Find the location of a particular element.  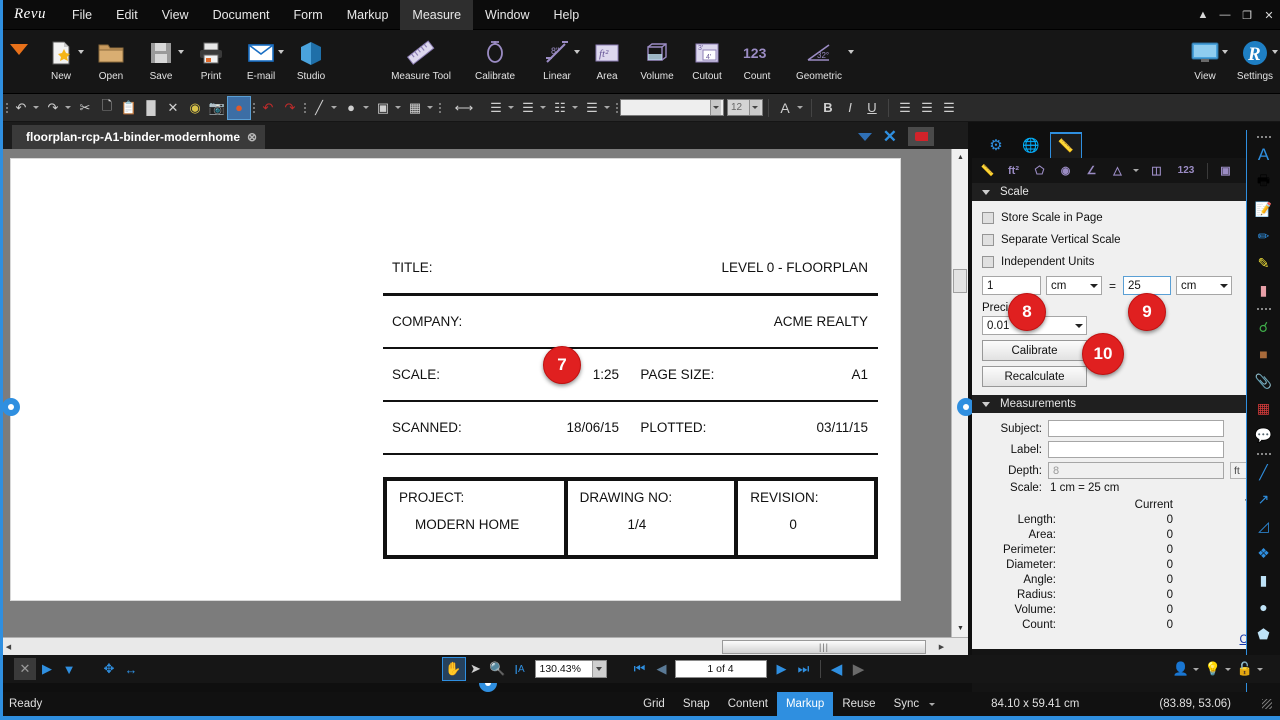

tab-close-icon: ⊗ is located at coordinates (252, 137).